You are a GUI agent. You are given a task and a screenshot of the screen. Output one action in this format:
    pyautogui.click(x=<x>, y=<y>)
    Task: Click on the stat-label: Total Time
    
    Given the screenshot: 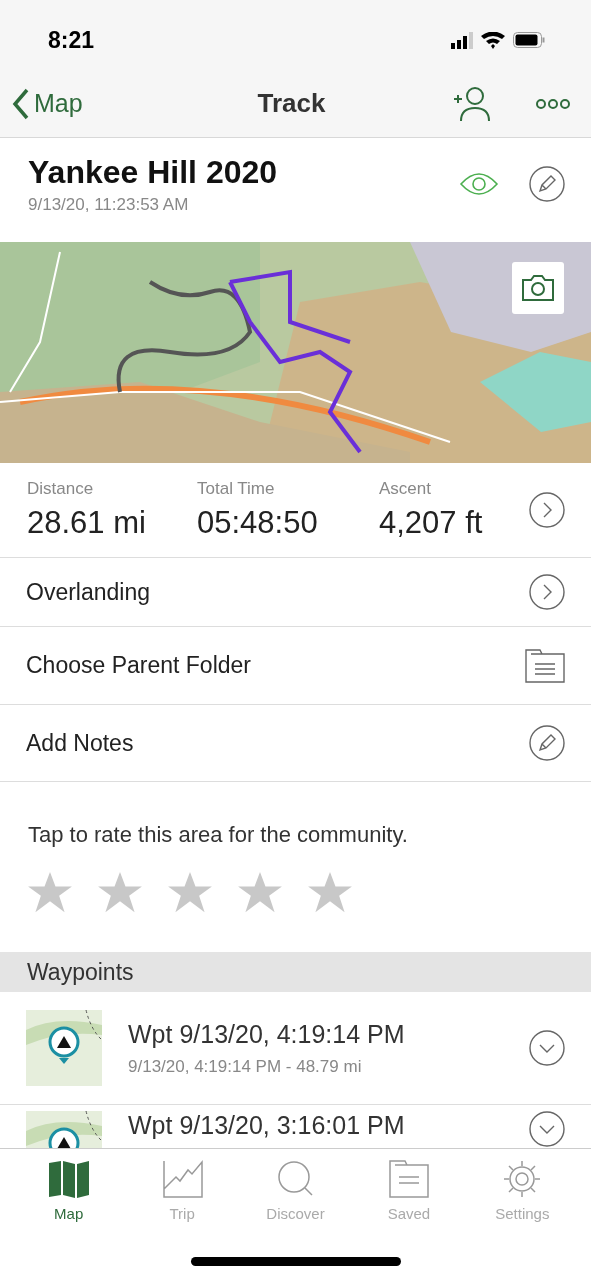 What is the action you would take?
    pyautogui.click(x=236, y=489)
    